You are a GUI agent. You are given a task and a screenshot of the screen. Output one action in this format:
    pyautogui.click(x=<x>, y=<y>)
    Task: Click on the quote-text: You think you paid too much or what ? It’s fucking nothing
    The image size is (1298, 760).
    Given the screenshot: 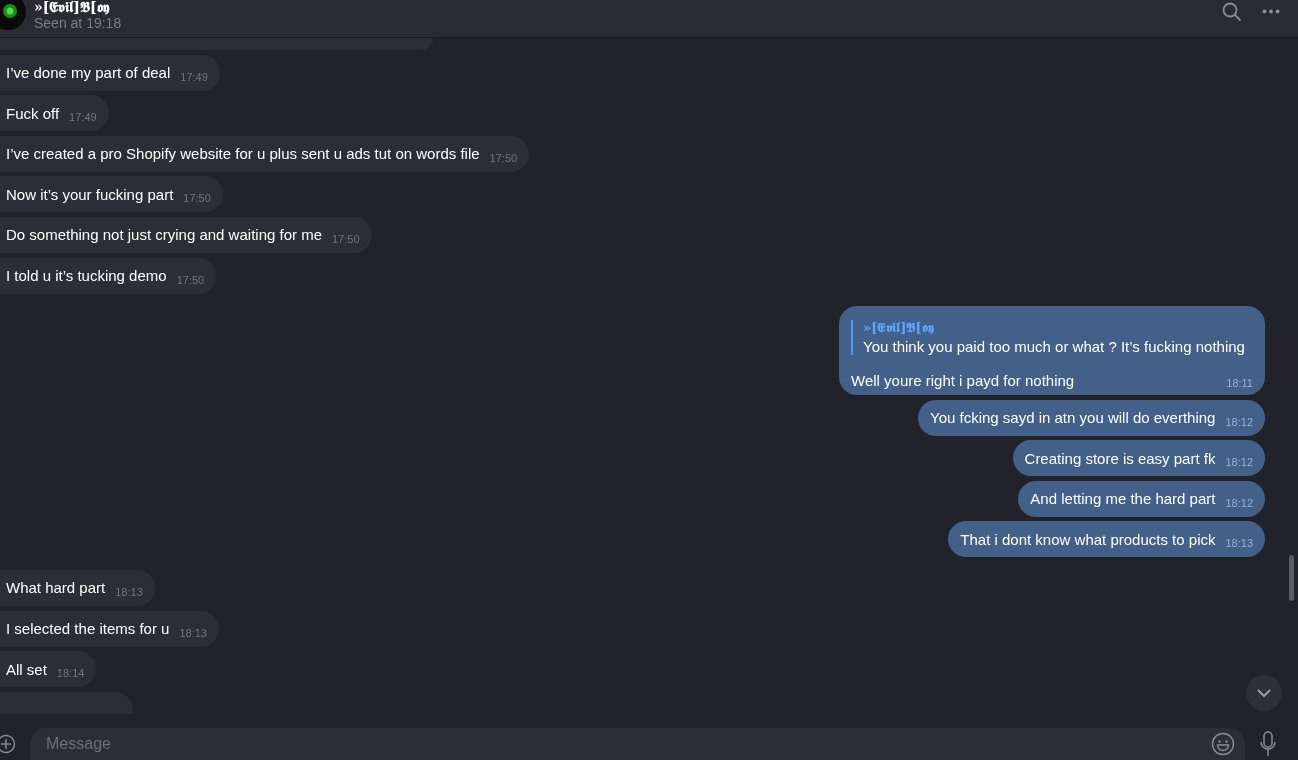 What is the action you would take?
    pyautogui.click(x=1054, y=347)
    